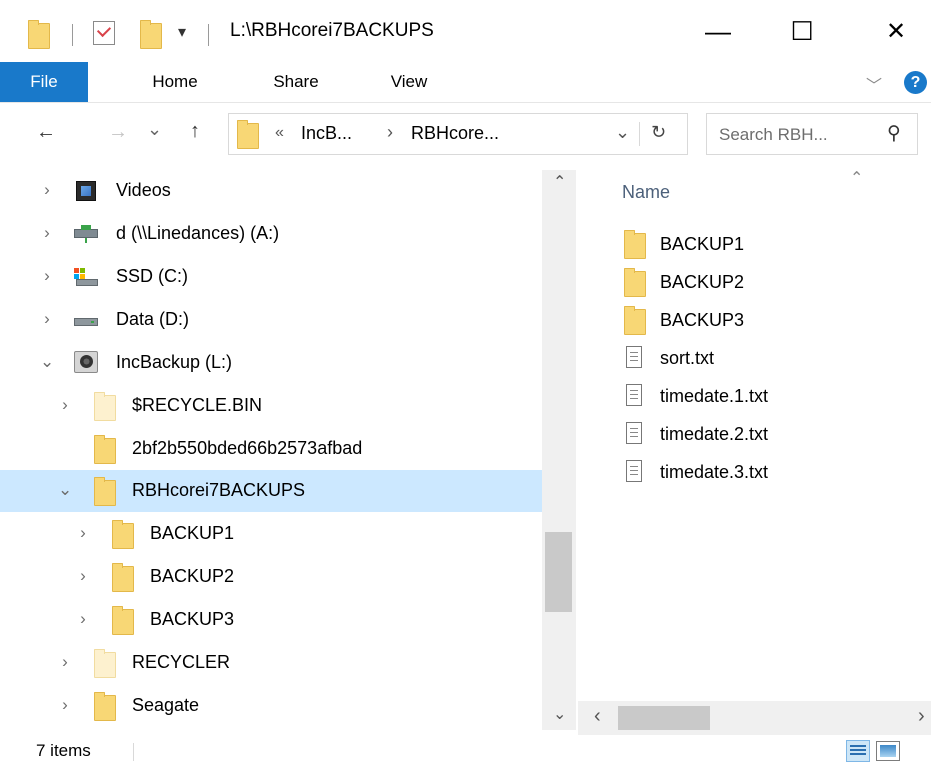  Describe the element at coordinates (754, 435) in the screenshot. I see `list-item: timedate.2.txt` at that location.